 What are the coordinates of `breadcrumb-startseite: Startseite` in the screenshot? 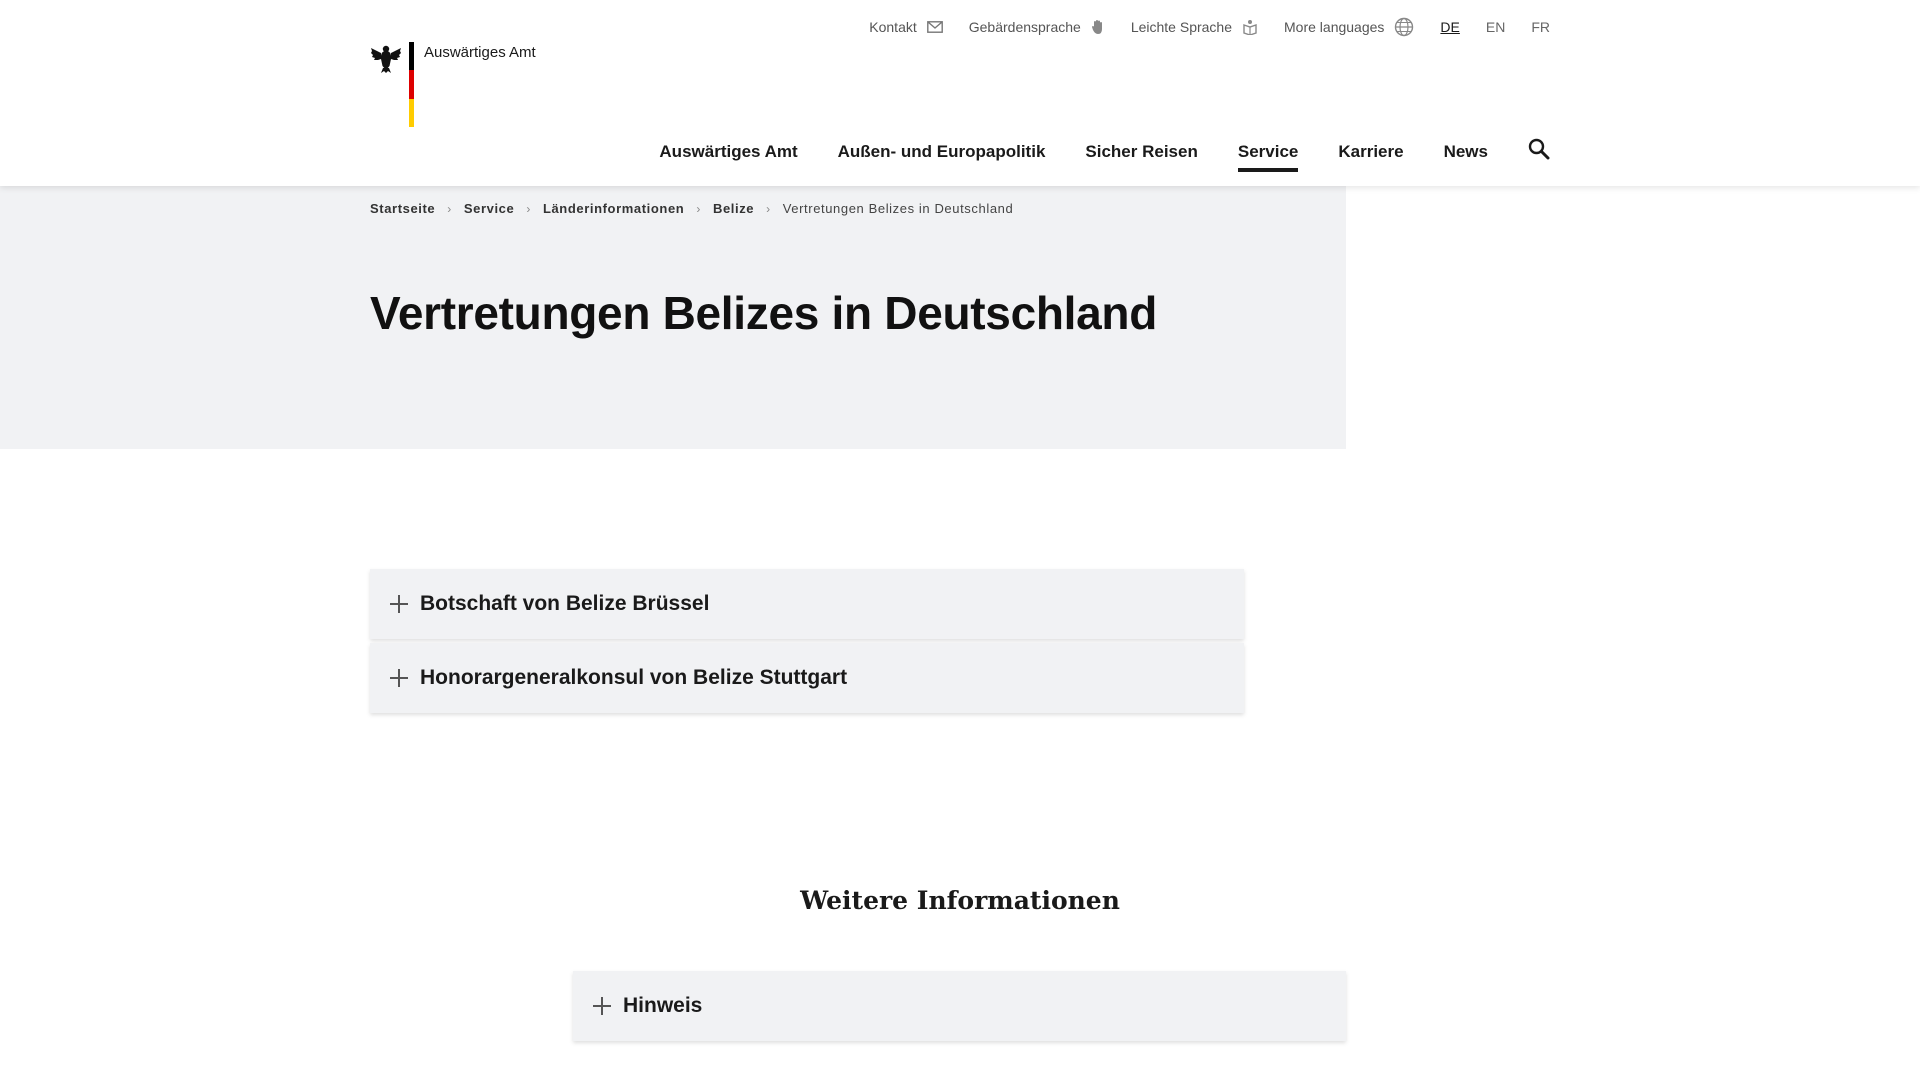 It's located at (402, 208).